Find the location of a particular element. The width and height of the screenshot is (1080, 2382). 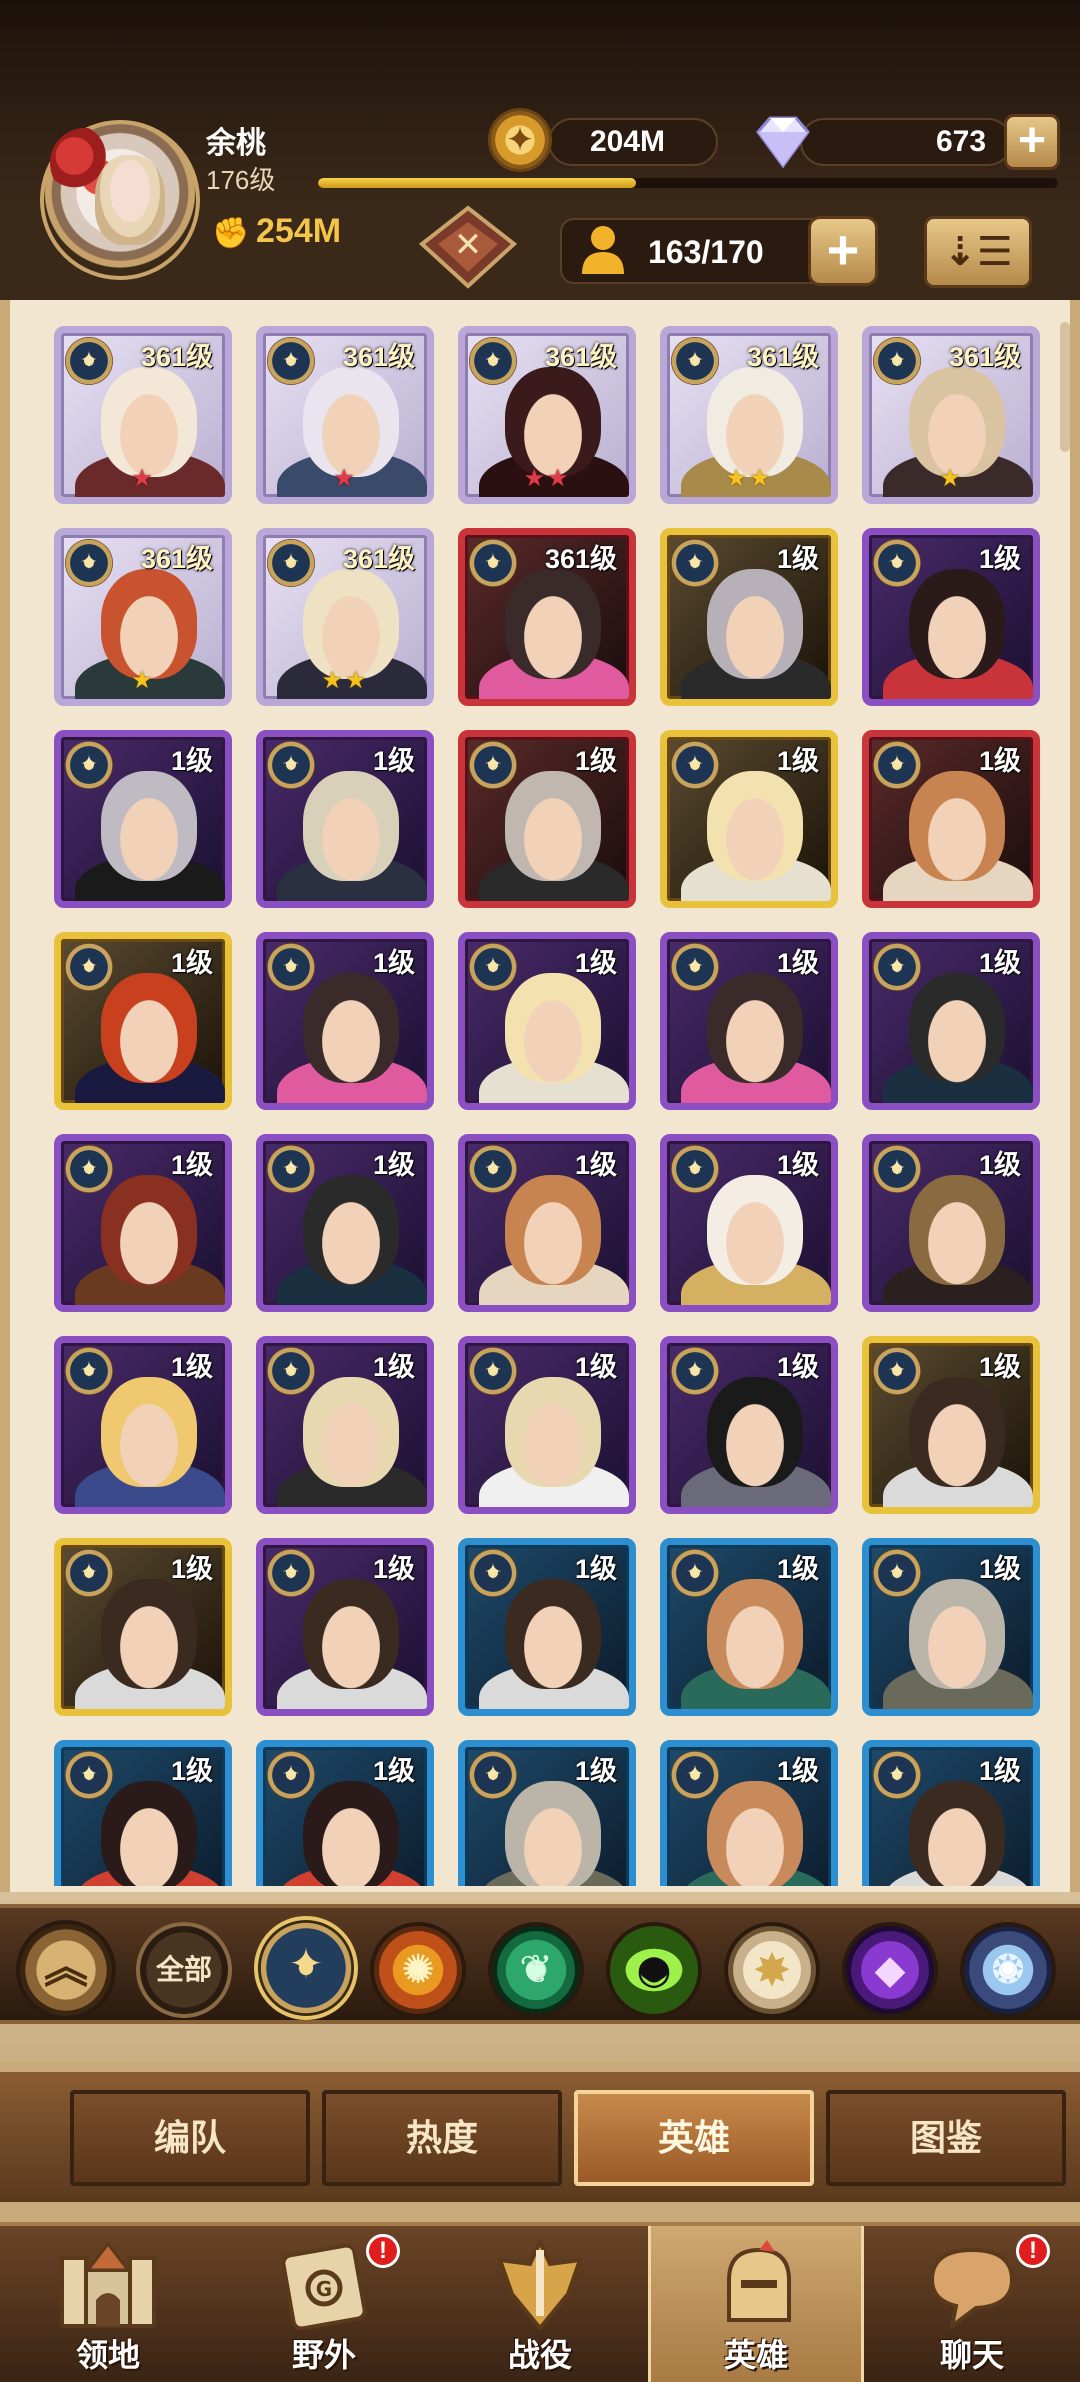

filter-dimensional-icon: ❂ is located at coordinates (1008, 1970).